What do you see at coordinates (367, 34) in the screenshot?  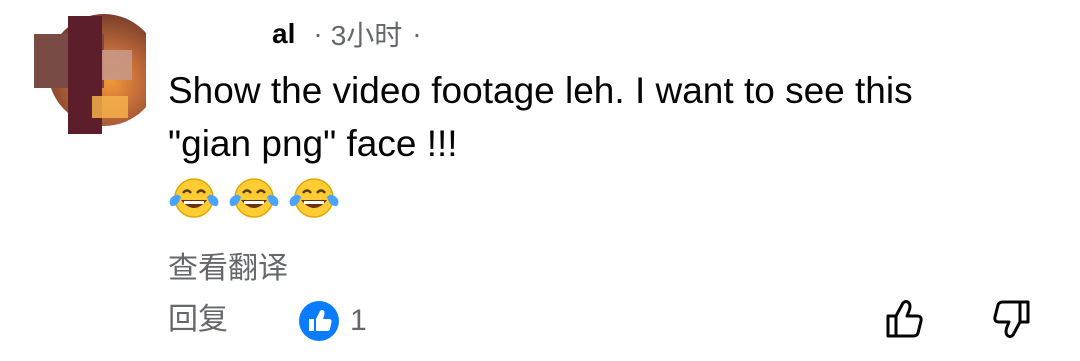 I see `comment-time: 3小时` at bounding box center [367, 34].